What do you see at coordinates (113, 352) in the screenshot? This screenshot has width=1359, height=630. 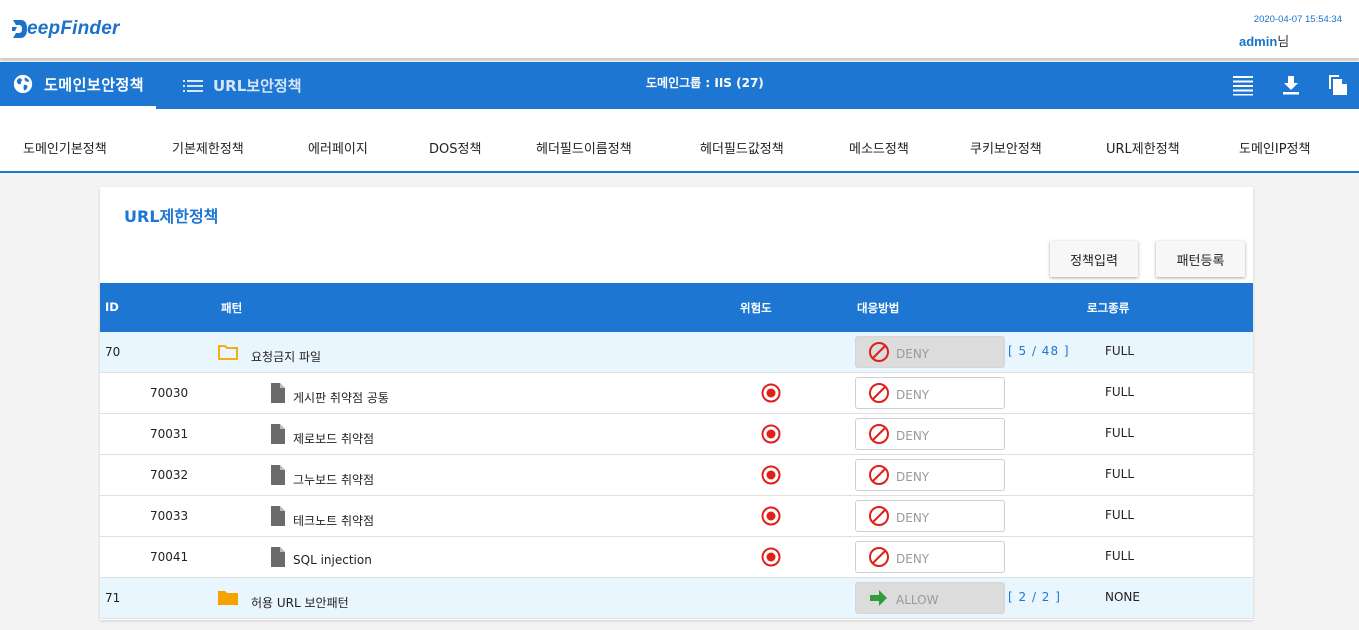 I see `row-id: 70` at bounding box center [113, 352].